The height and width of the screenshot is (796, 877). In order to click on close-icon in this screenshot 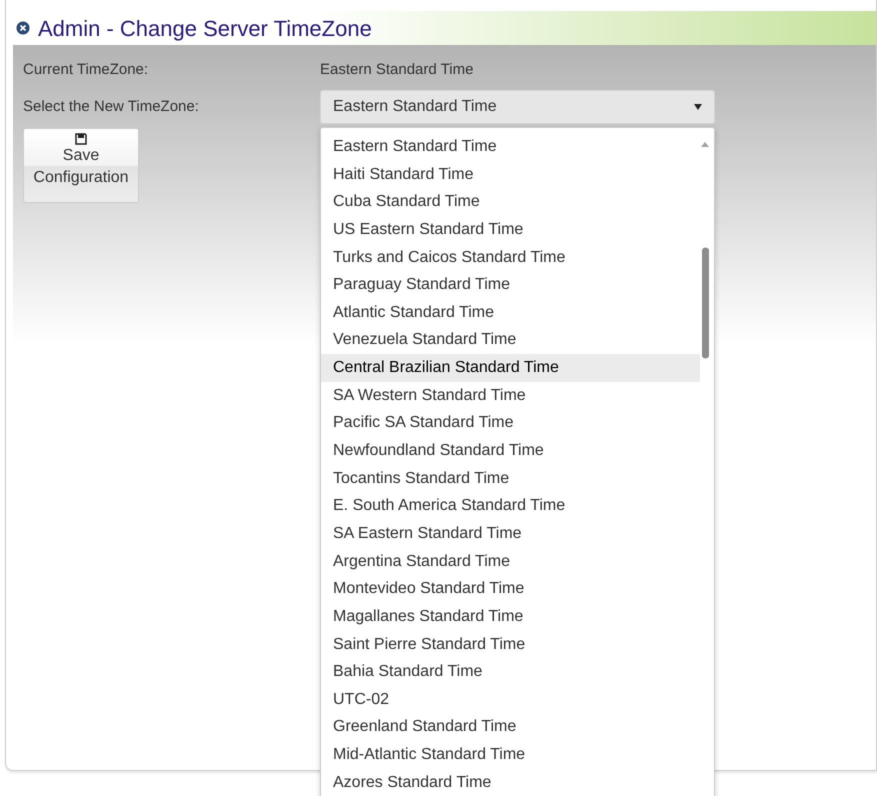, I will do `click(23, 28)`.